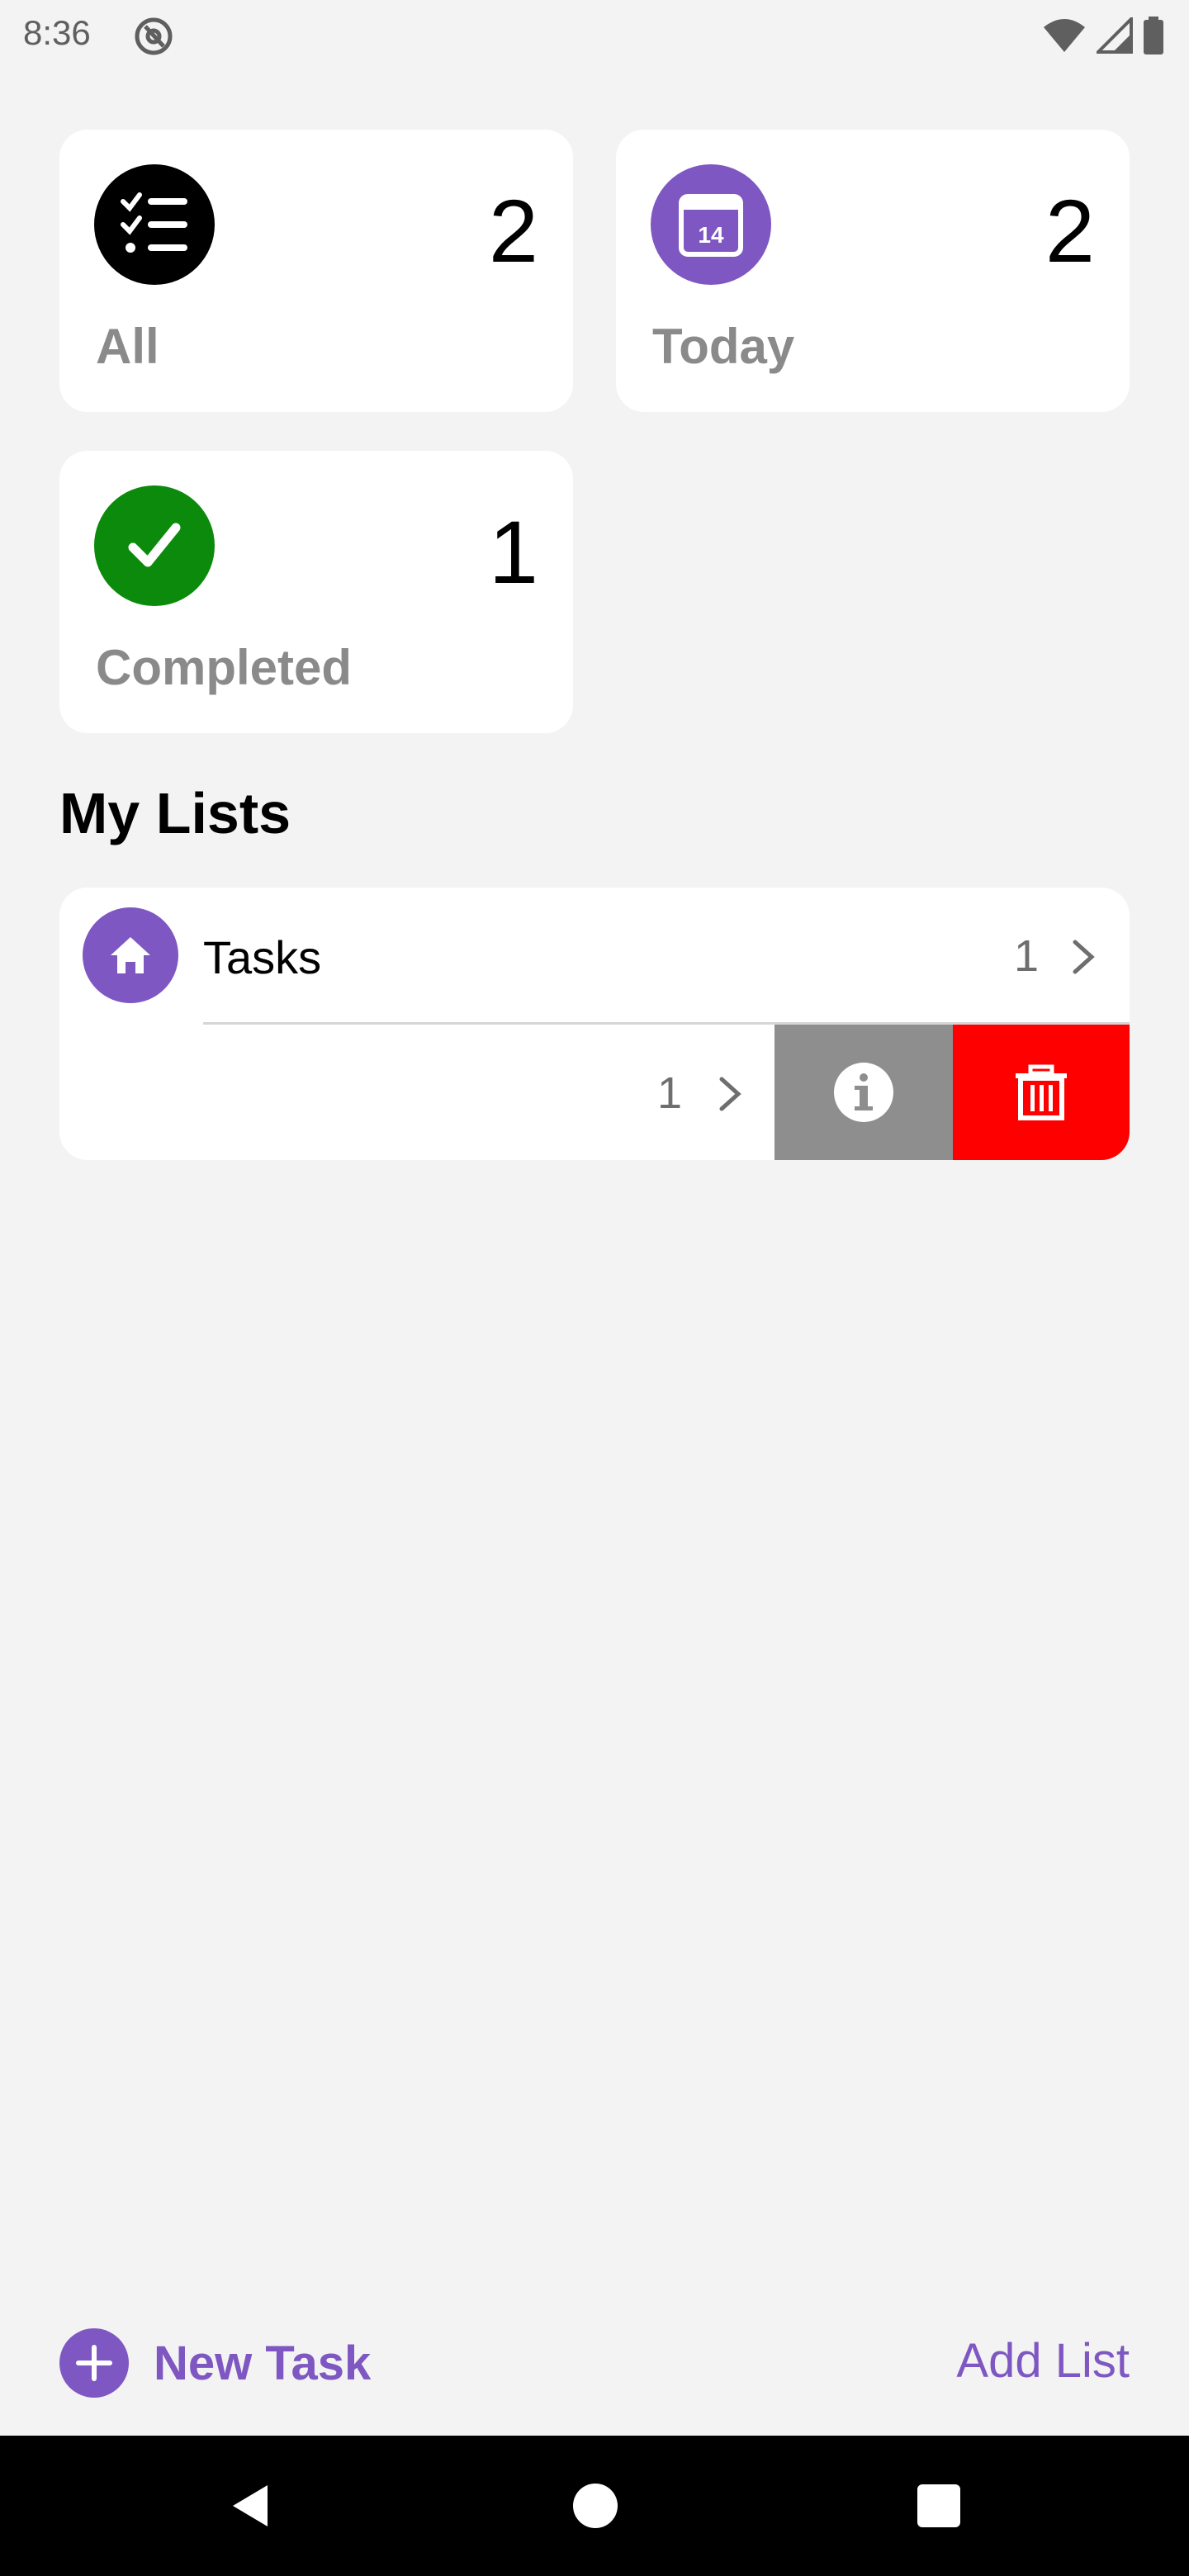 The image size is (1189, 2576). What do you see at coordinates (1070, 231) in the screenshot?
I see `today-count: 2` at bounding box center [1070, 231].